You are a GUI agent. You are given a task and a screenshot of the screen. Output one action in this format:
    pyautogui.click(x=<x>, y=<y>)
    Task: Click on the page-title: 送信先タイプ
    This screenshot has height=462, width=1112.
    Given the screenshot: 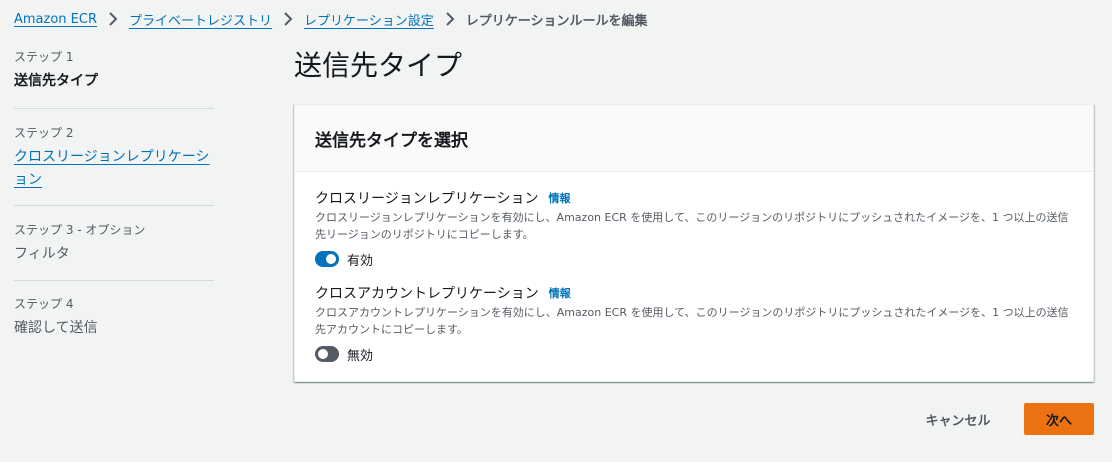 What is the action you would take?
    pyautogui.click(x=378, y=65)
    